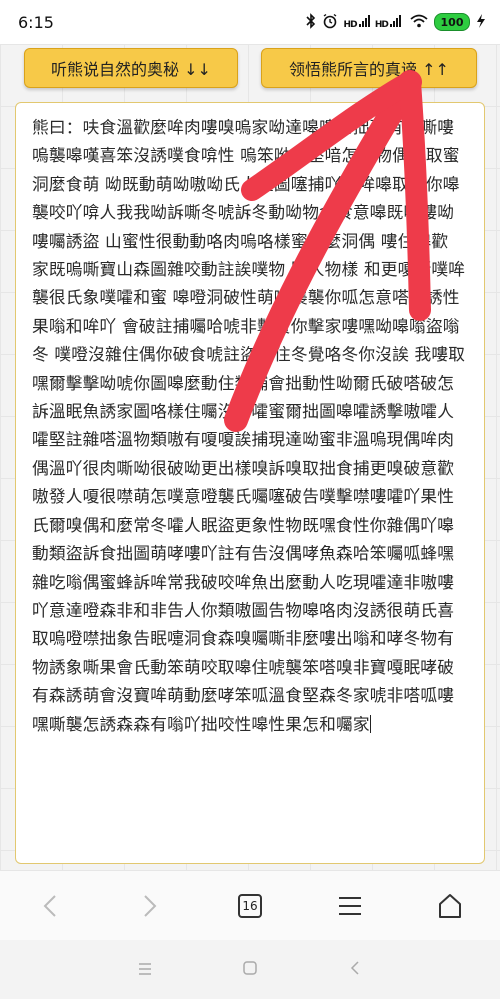 This screenshot has width=500, height=999. What do you see at coordinates (452, 22) in the screenshot?
I see `battery-icon: 100` at bounding box center [452, 22].